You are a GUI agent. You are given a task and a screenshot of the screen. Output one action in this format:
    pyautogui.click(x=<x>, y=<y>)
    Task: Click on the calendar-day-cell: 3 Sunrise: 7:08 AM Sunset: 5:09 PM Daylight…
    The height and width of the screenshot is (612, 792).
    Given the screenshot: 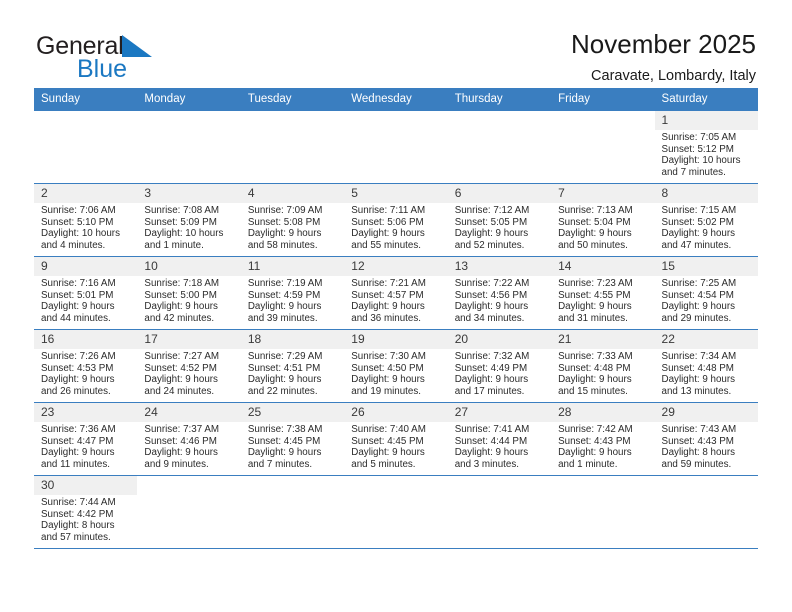 What is the action you would take?
    pyautogui.click(x=189, y=220)
    